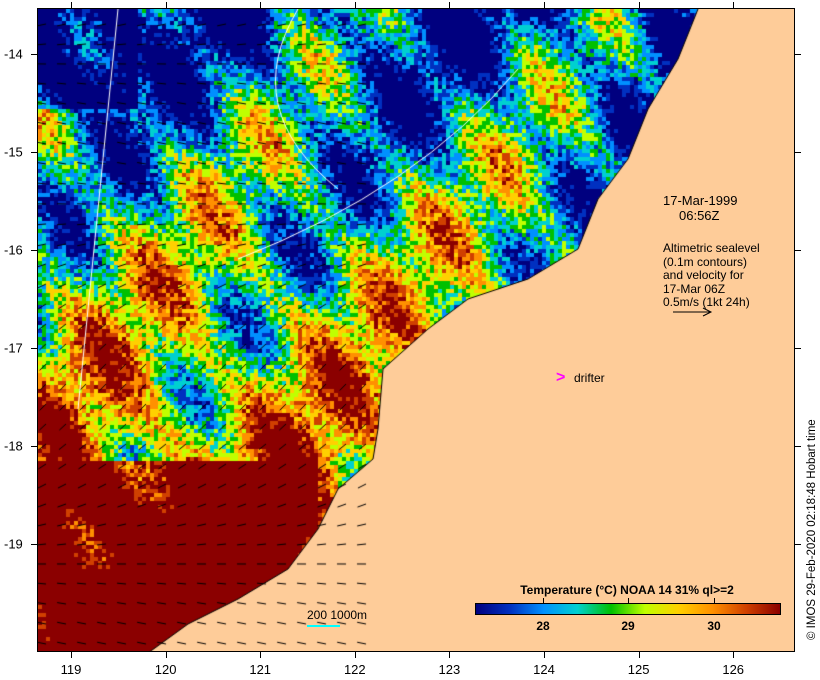 Image resolution: width=820 pixels, height=680 pixels. What do you see at coordinates (733, 669) in the screenshot?
I see `lon-label: 126` at bounding box center [733, 669].